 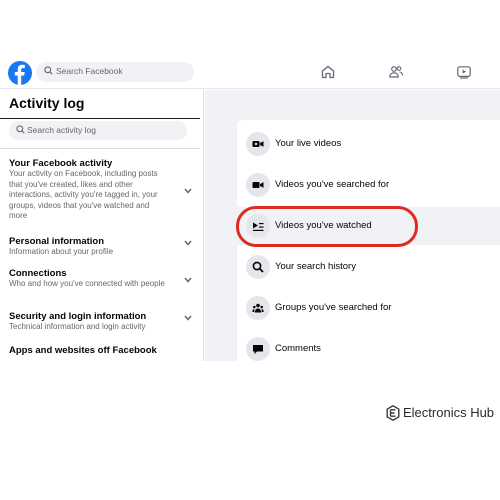 I want to click on title-divider, so click(x=100, y=118).